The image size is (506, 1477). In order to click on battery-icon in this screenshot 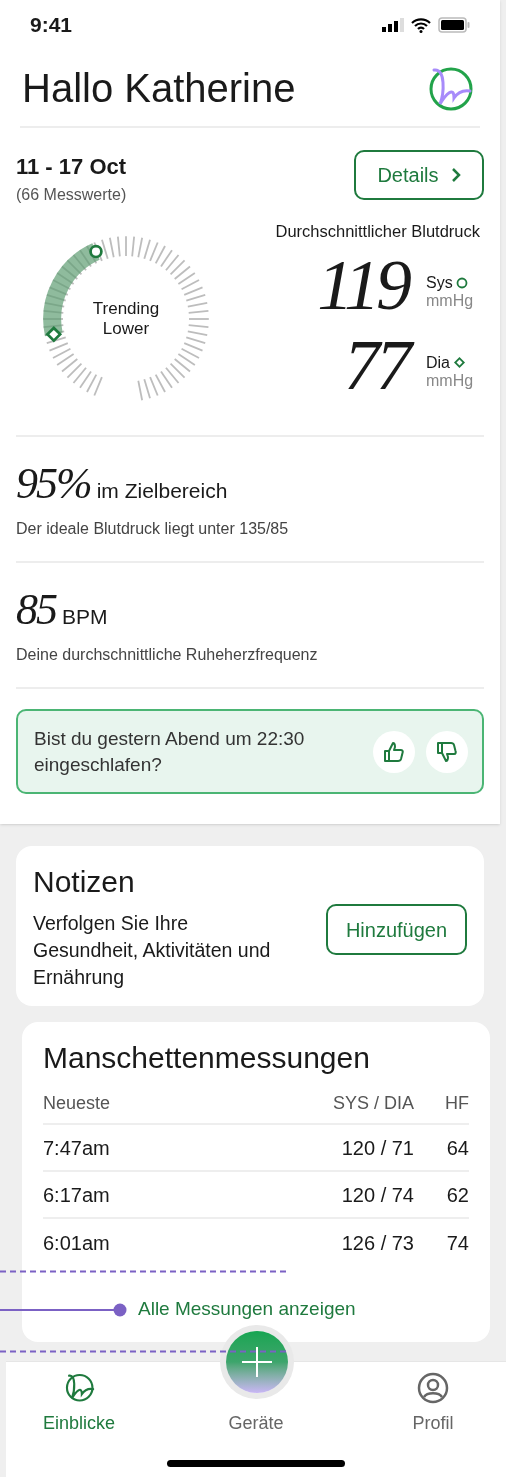, I will do `click(454, 25)`.